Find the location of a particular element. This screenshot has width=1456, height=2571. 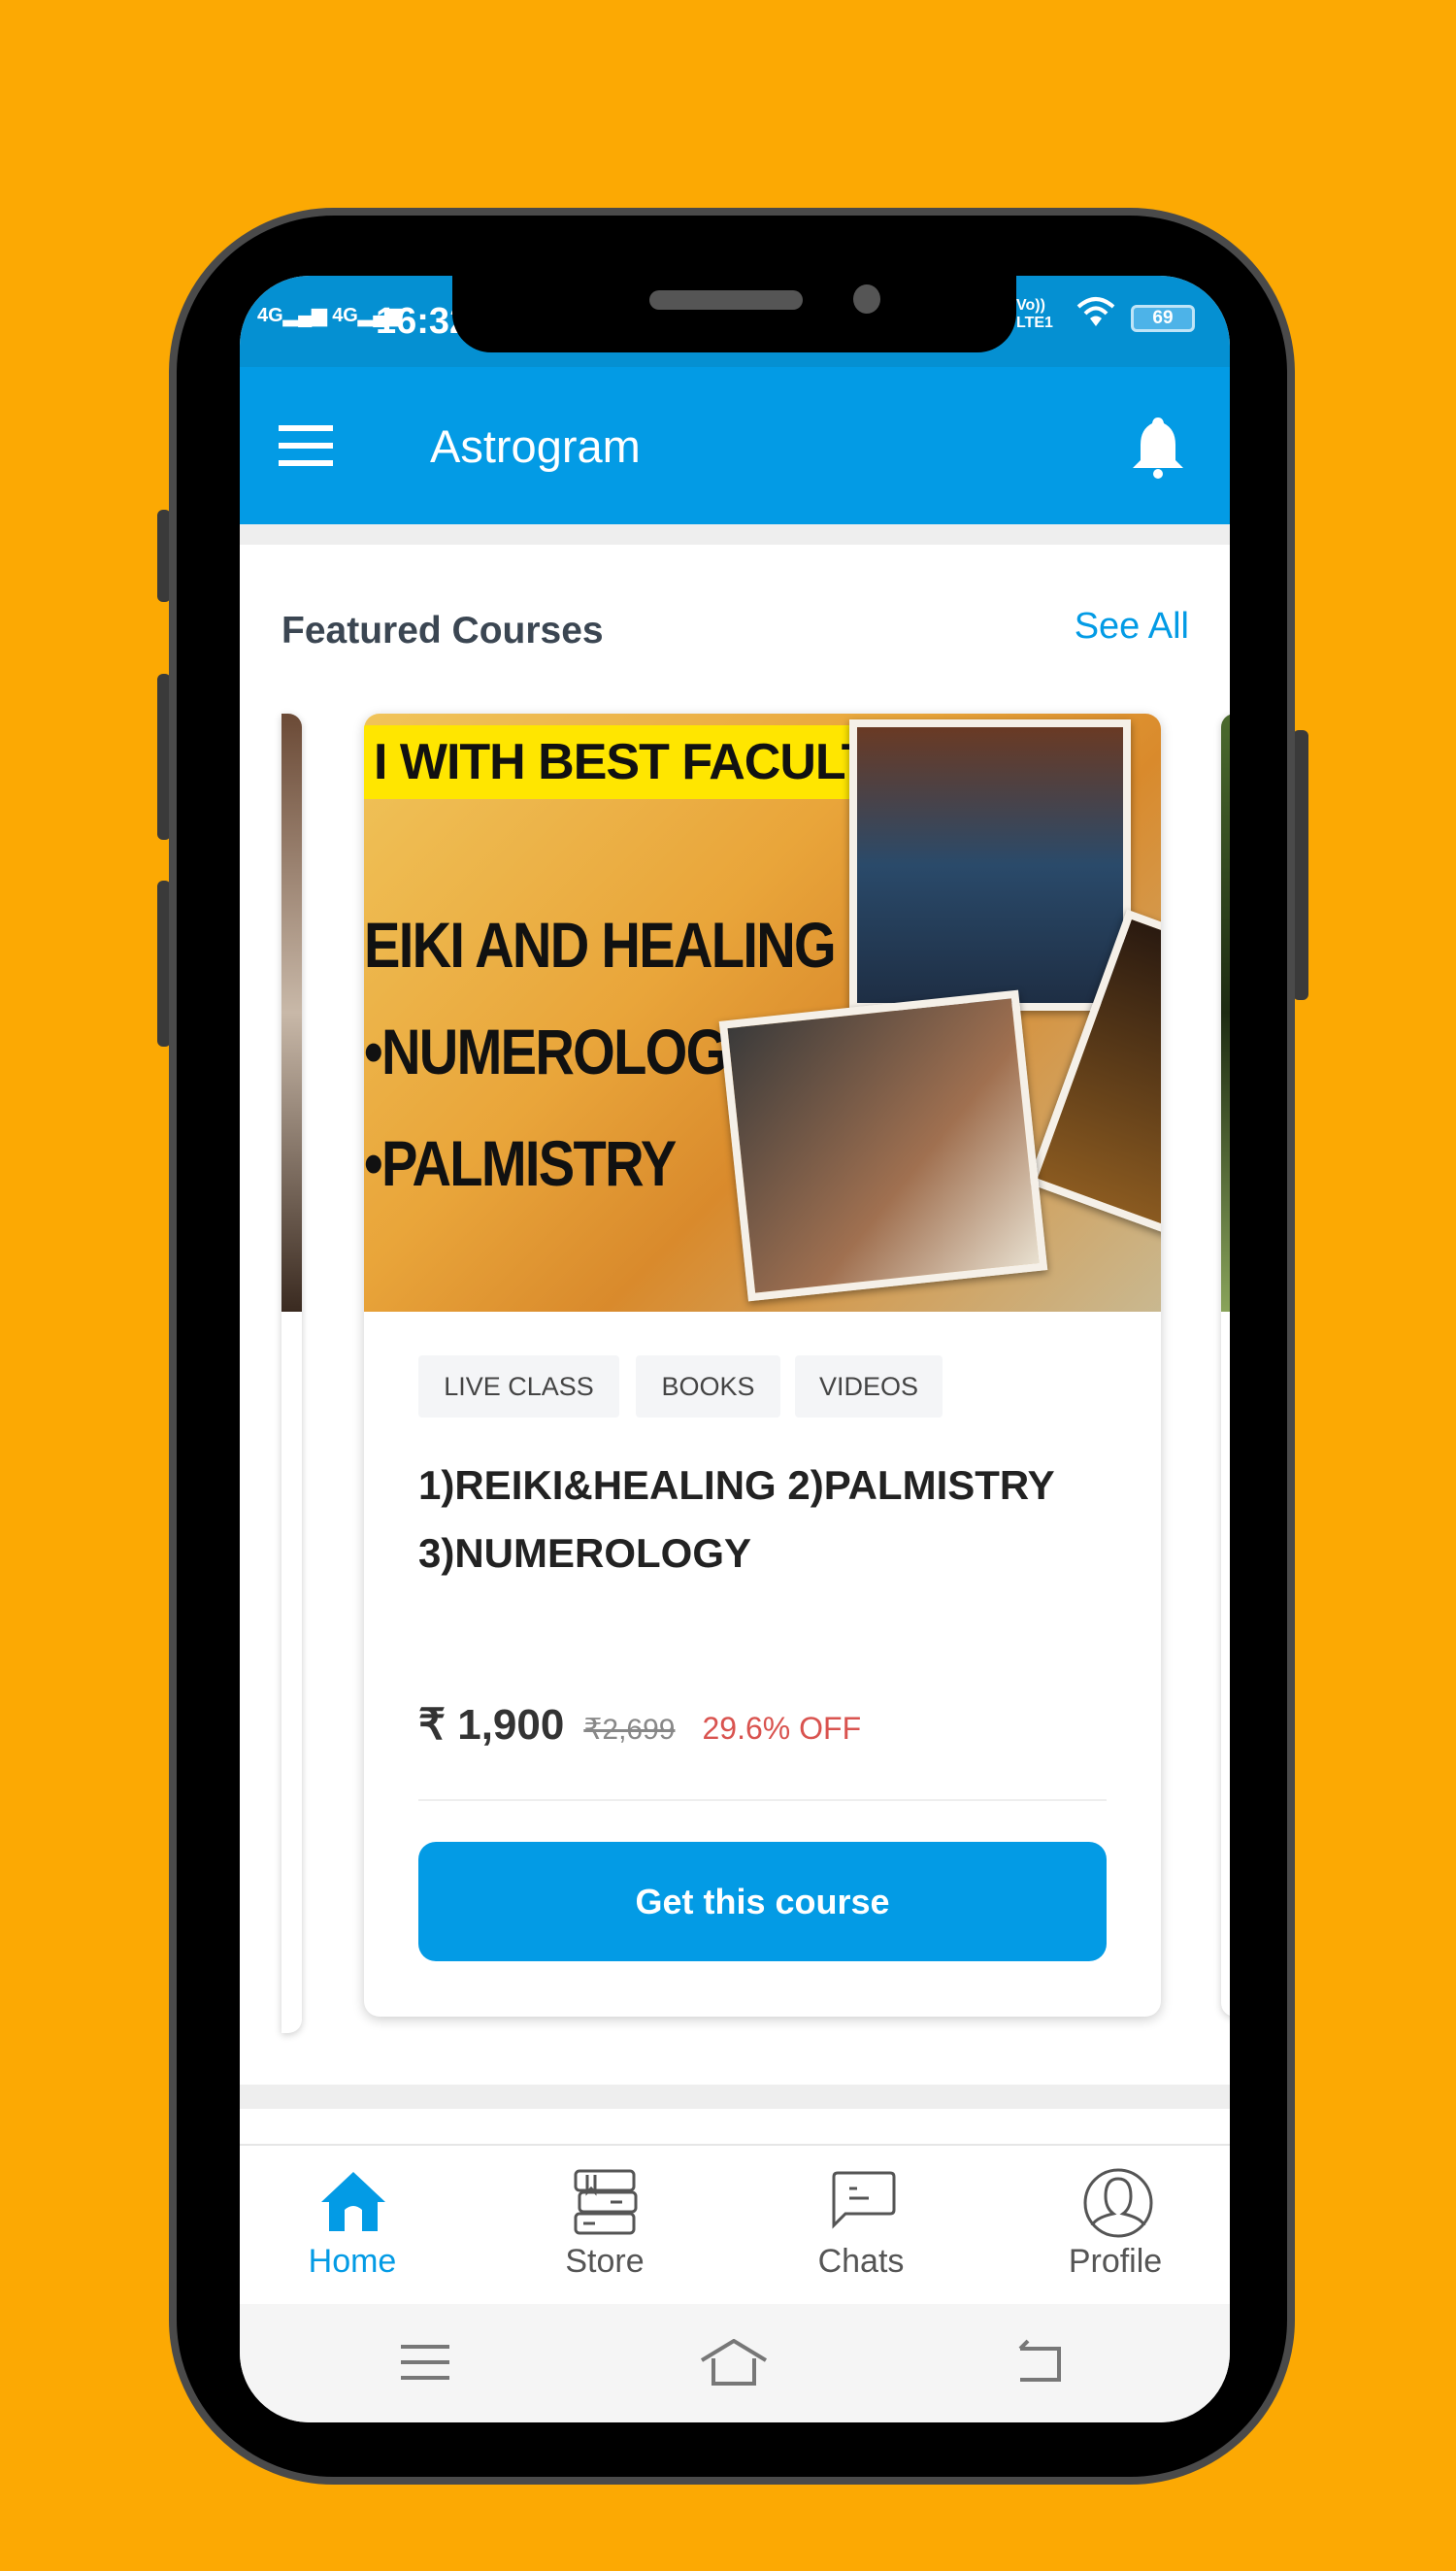

tag-videos: VIDEOS is located at coordinates (869, 1386).